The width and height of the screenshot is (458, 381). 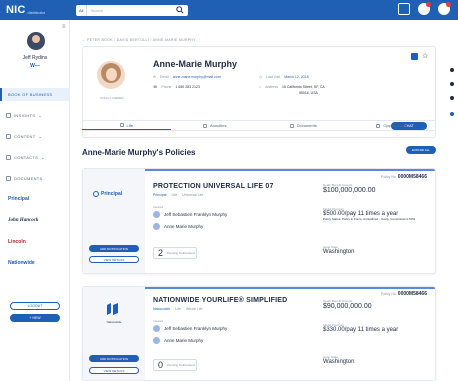 I want to click on address-label: Address, so click(x=271, y=87).